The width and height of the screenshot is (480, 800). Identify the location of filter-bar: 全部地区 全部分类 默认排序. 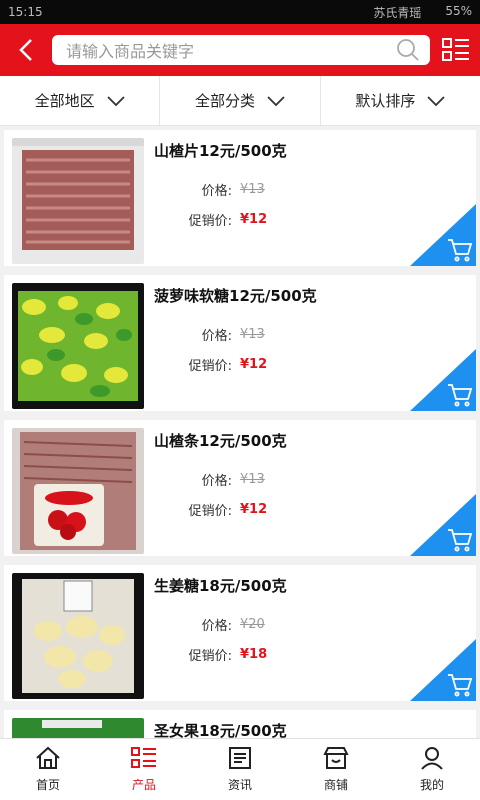
(240, 101).